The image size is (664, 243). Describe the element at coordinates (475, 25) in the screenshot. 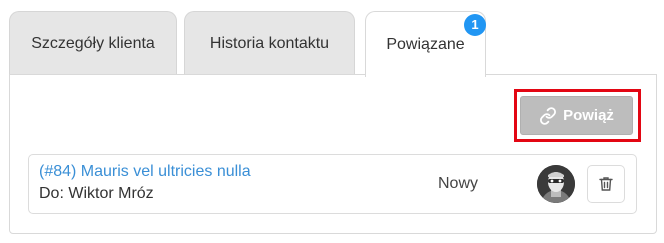

I see `count-badge: 1` at that location.